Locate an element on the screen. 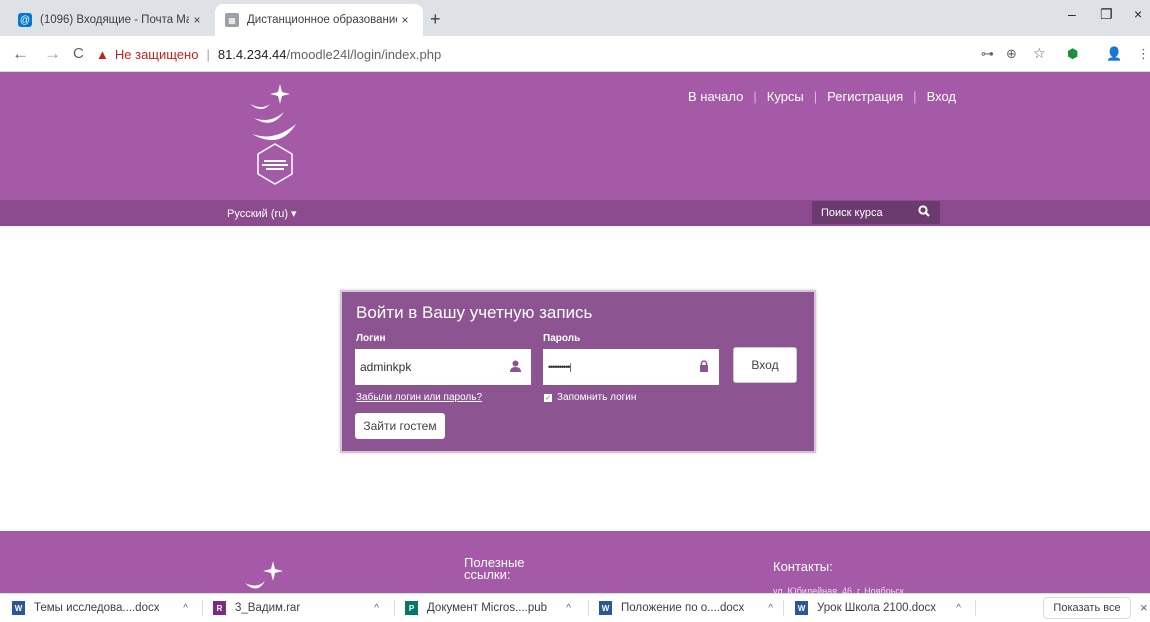 The width and height of the screenshot is (1150, 622). remember-login: ✓ Запомнить логин is located at coordinates (590, 397).